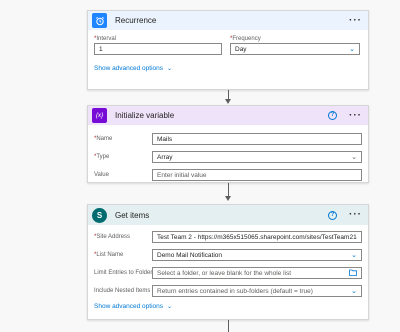 The width and height of the screenshot is (400, 332). What do you see at coordinates (165, 139) in the screenshot?
I see `variable-name-value: Mails` at bounding box center [165, 139].